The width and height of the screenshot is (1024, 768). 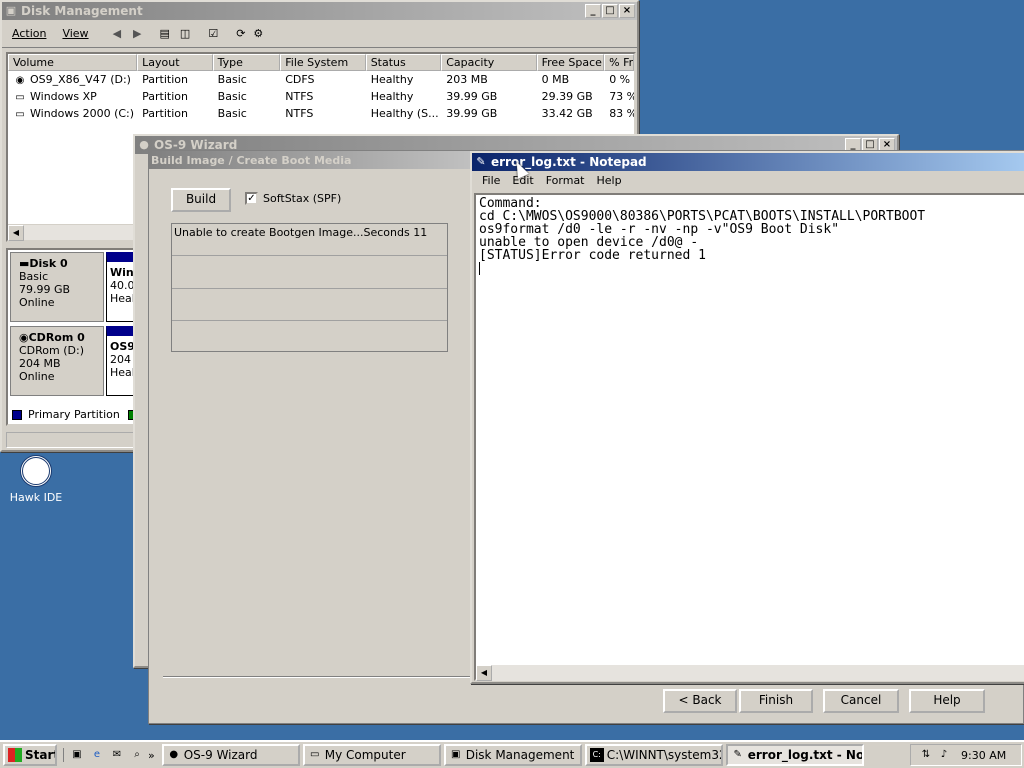 I want to click on start-button: Start, so click(x=30, y=755).